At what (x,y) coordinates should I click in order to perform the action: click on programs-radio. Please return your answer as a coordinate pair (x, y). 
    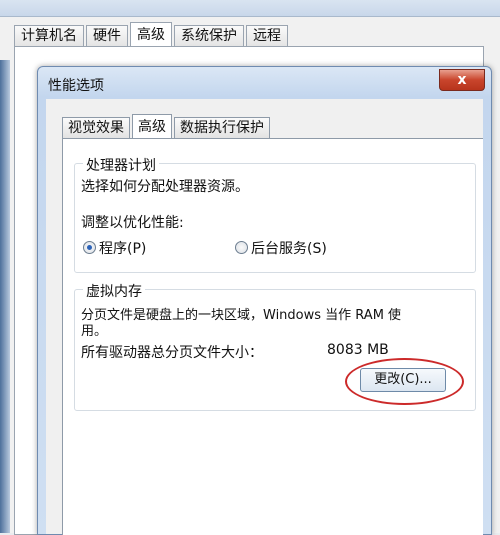
    Looking at the image, I should click on (89, 247).